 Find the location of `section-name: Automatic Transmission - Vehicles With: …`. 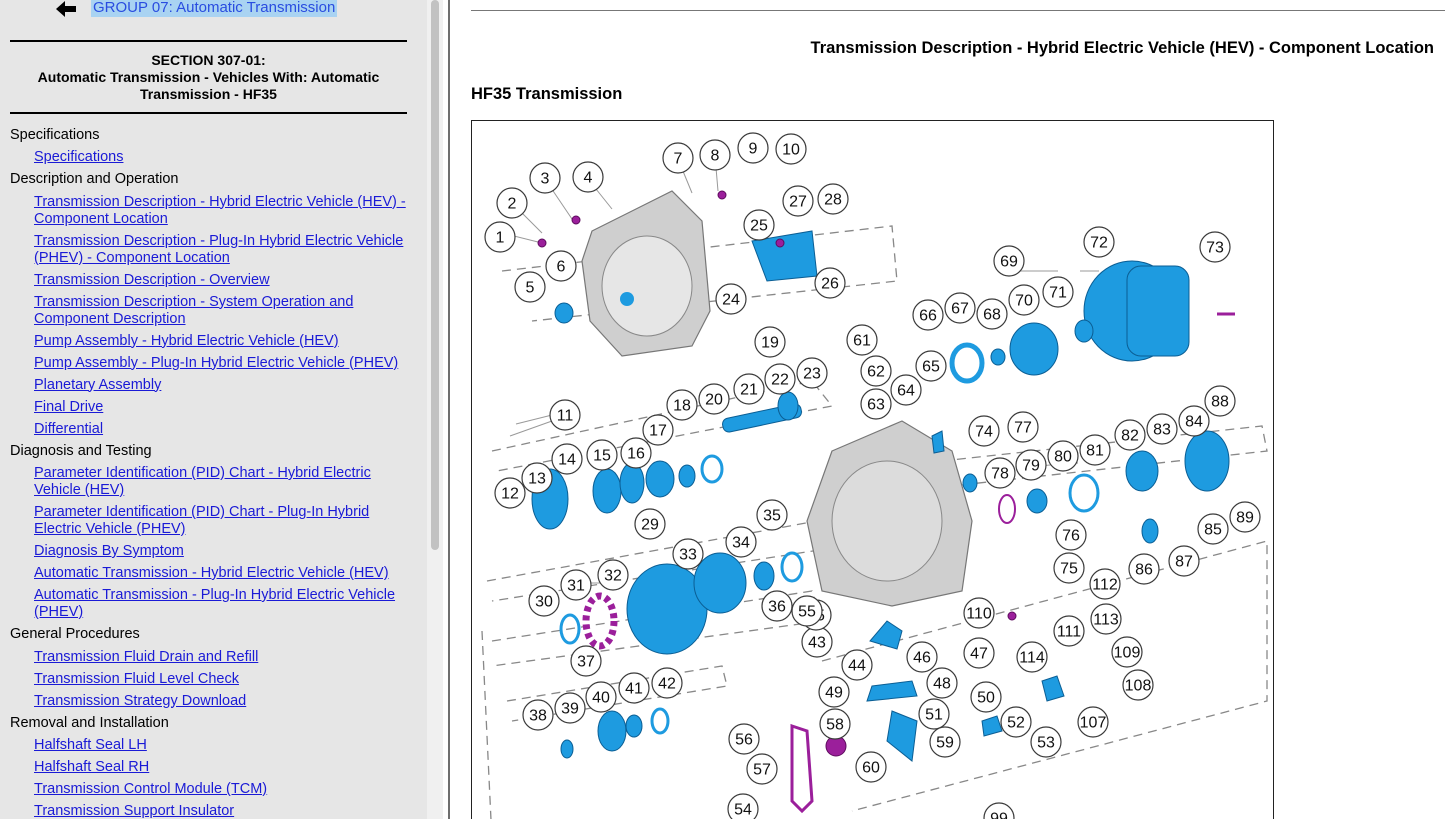

section-name: Automatic Transmission - Vehicles With: … is located at coordinates (208, 85).